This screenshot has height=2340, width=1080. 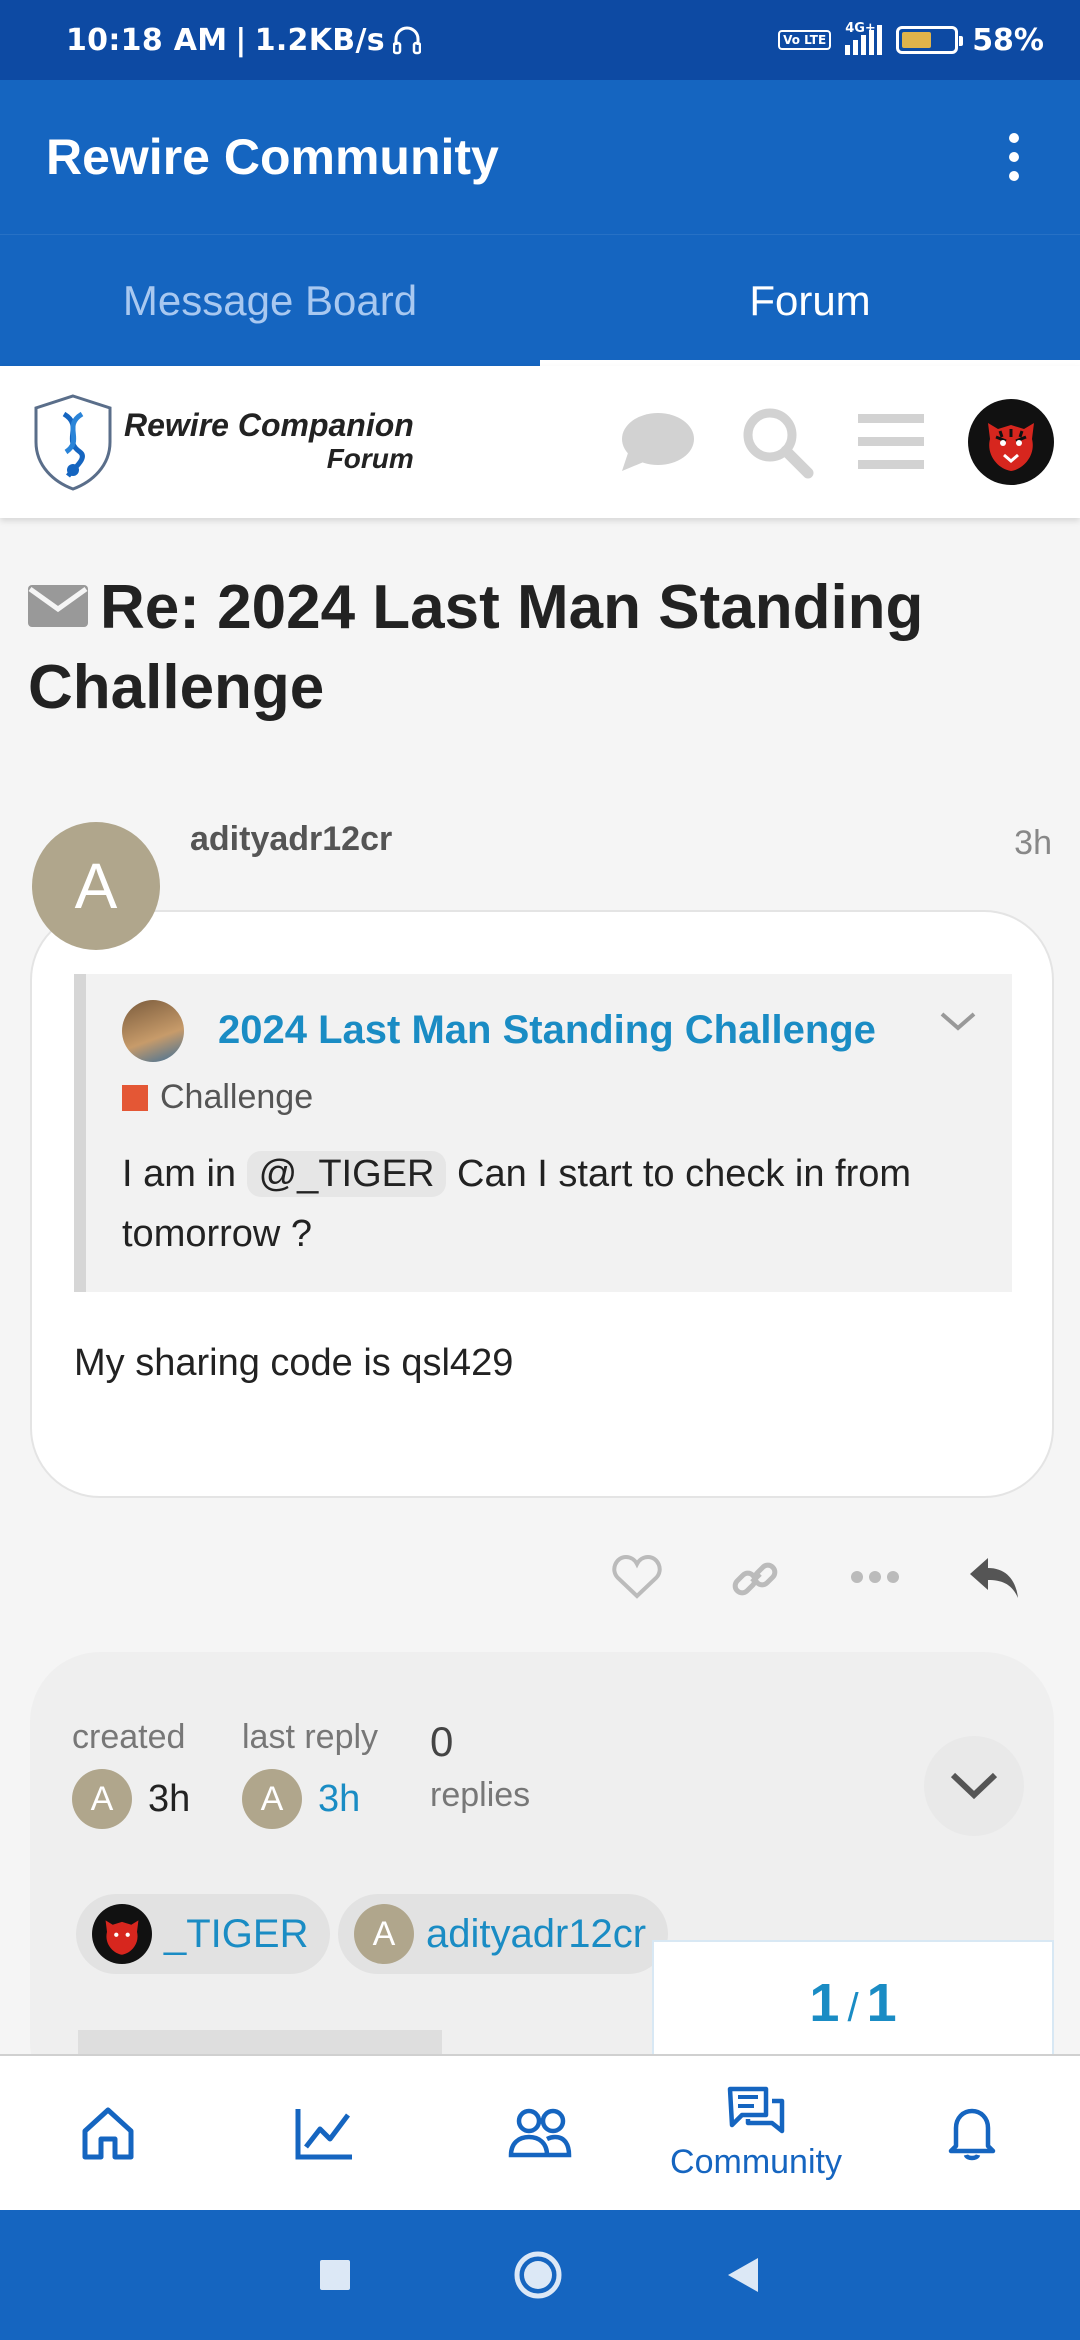 What do you see at coordinates (236, 1933) in the screenshot?
I see `participant-name: _TIGER` at bounding box center [236, 1933].